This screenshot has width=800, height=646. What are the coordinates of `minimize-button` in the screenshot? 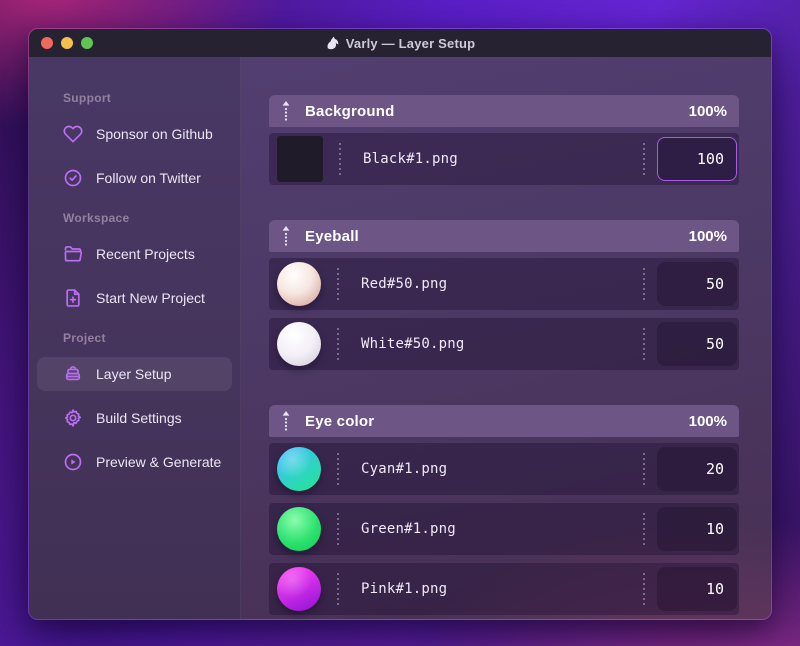 It's located at (67, 43).